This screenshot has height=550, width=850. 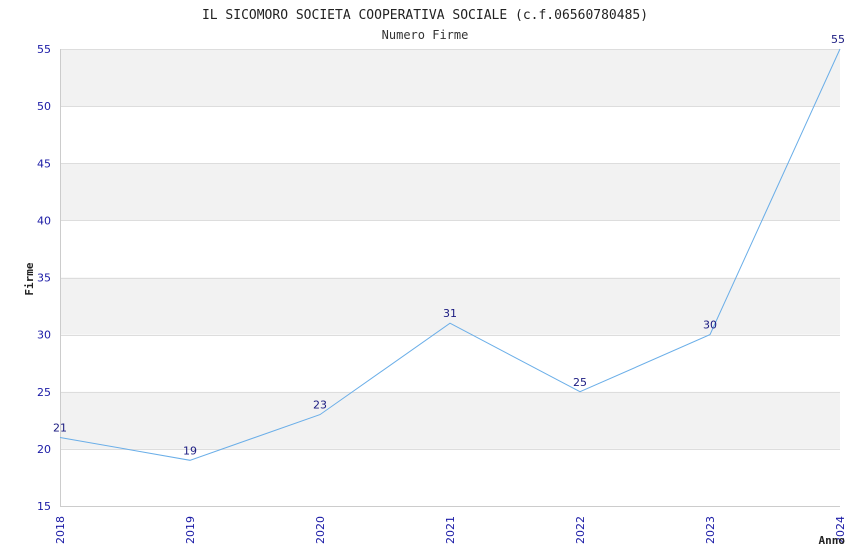 I want to click on y-tick-label: 55, so click(x=44, y=49).